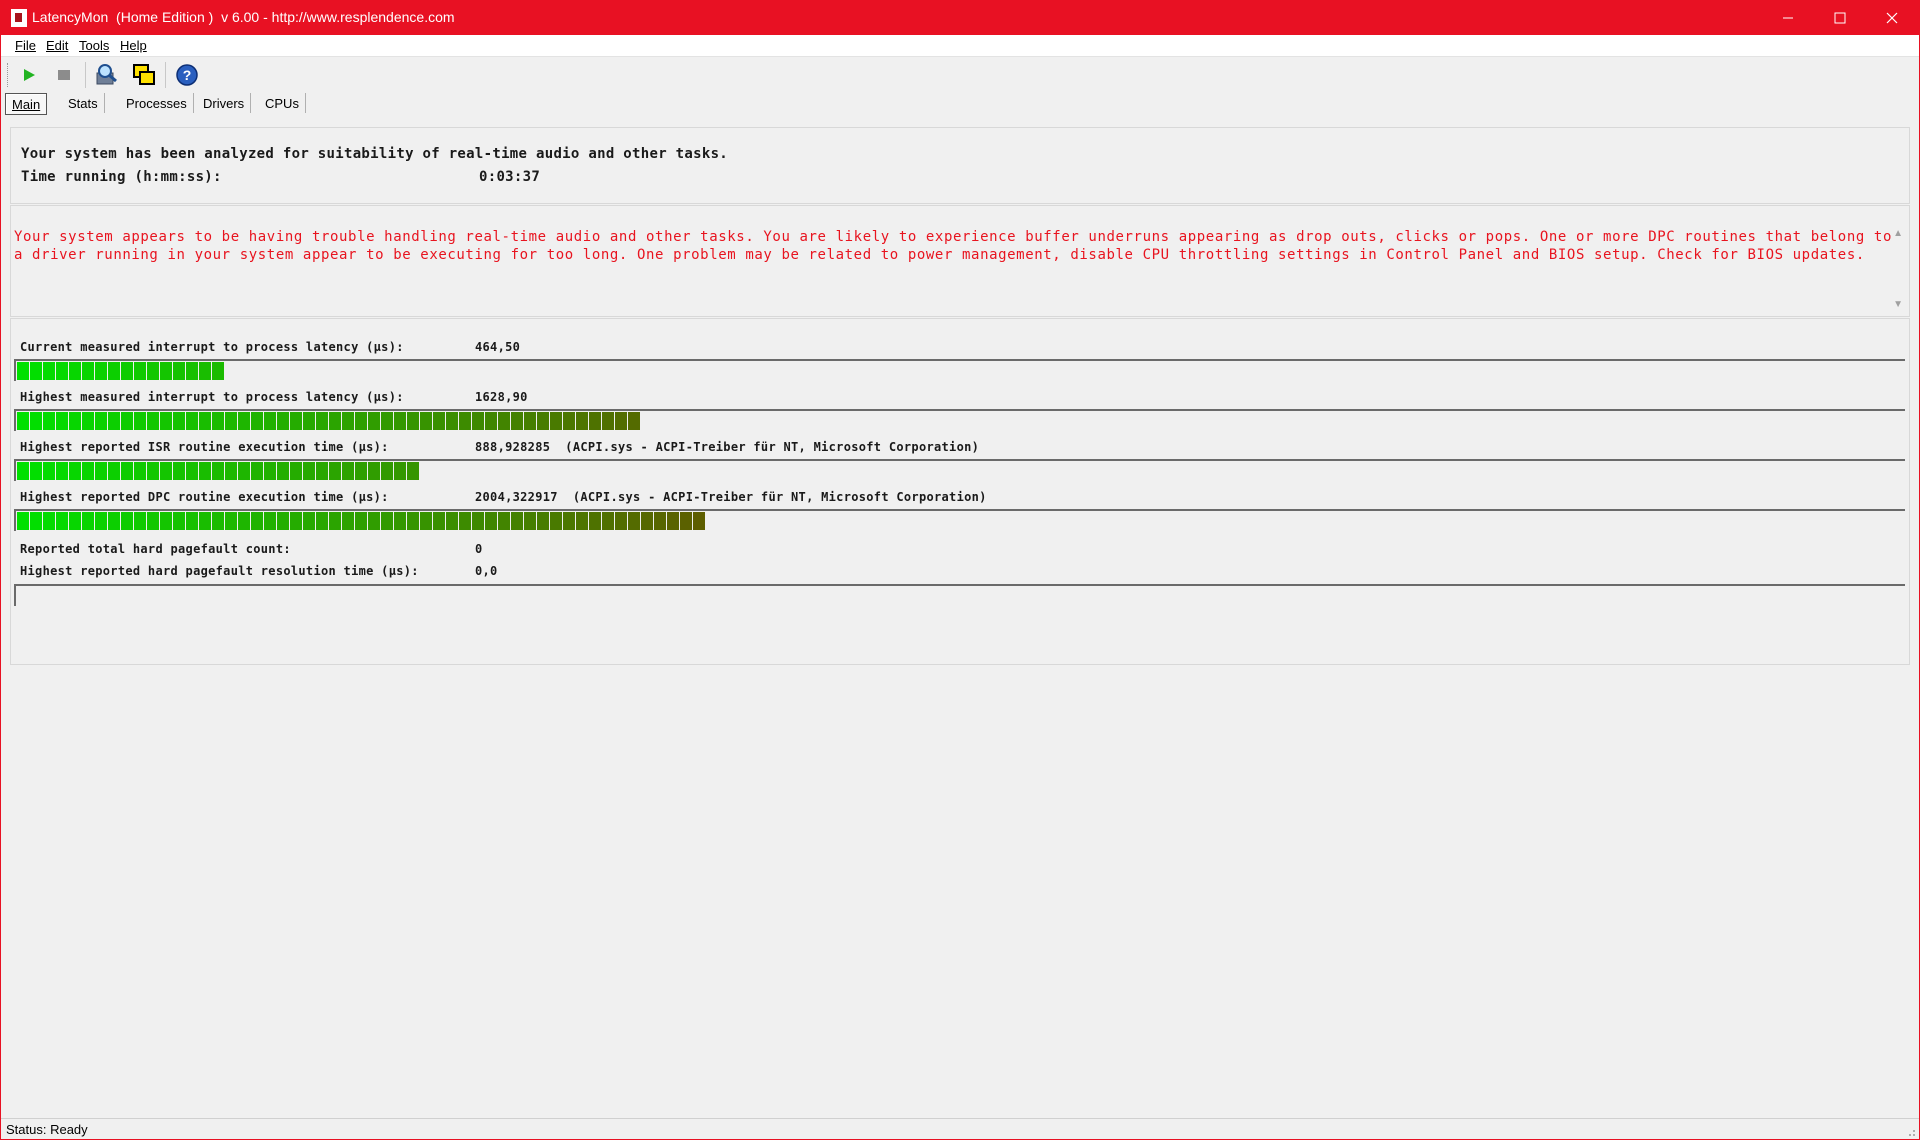  I want to click on tab-main-label: Main, so click(26, 104).